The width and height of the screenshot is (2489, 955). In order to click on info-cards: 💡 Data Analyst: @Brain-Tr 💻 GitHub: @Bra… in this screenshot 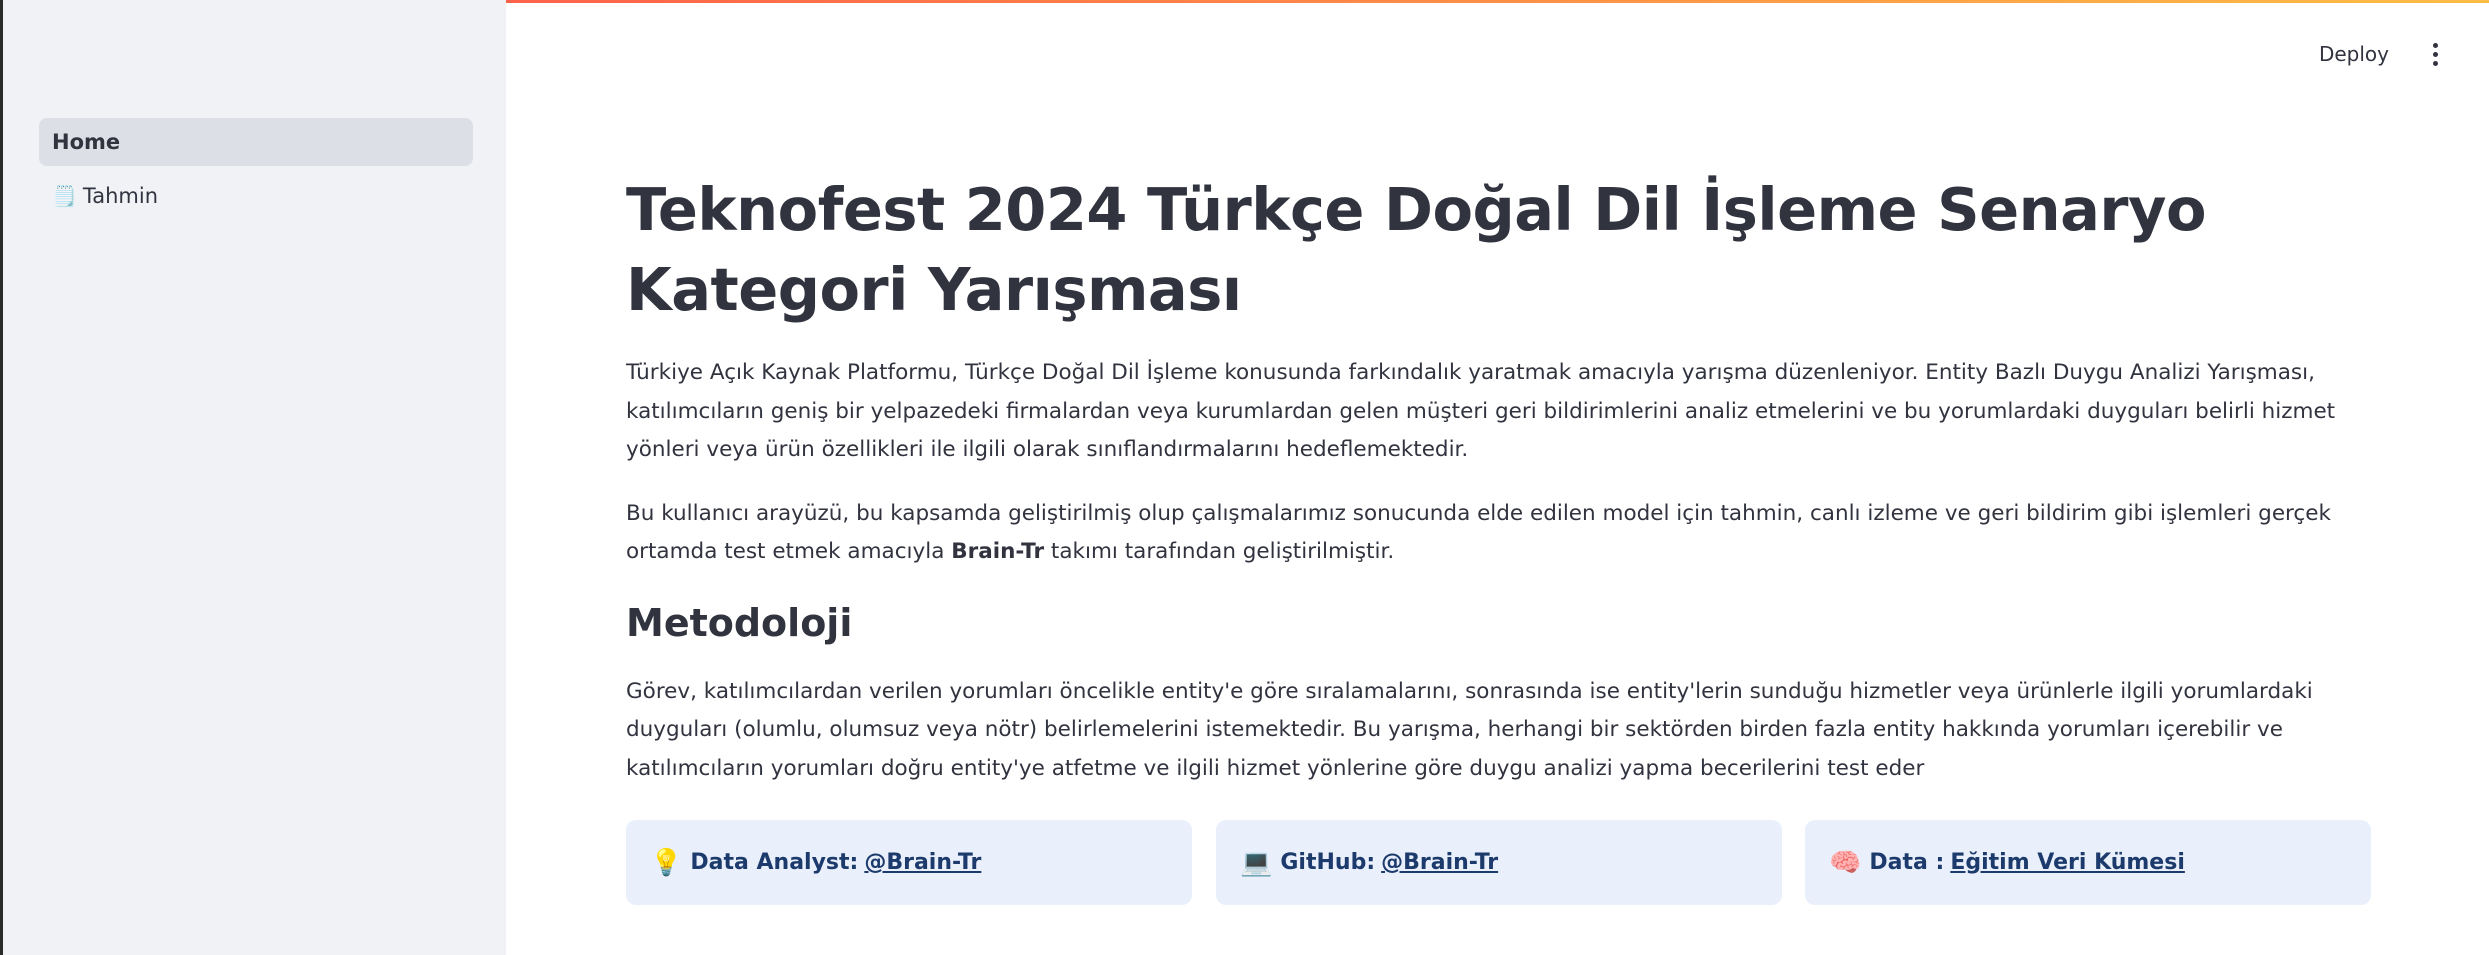, I will do `click(1498, 862)`.